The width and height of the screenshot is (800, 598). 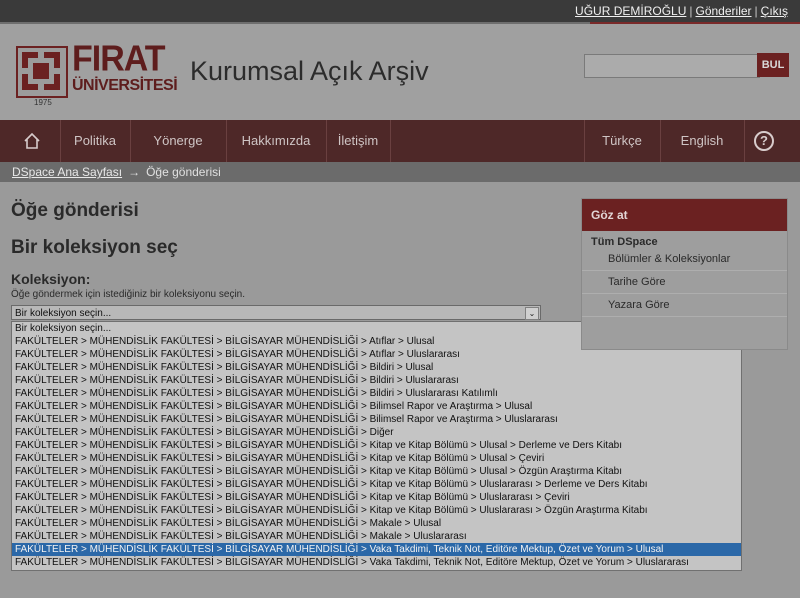 What do you see at coordinates (125, 86) in the screenshot?
I see `logo-subwordmark: ÜNİVERSİTESİ` at bounding box center [125, 86].